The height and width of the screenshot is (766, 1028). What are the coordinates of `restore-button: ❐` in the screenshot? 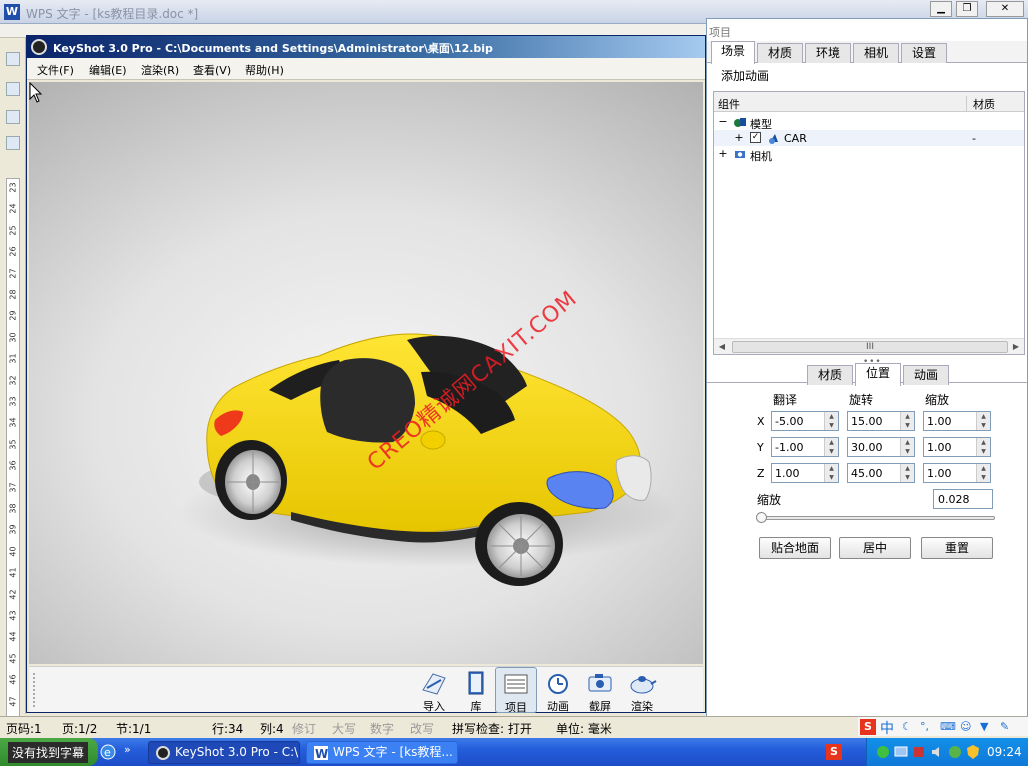 It's located at (967, 9).